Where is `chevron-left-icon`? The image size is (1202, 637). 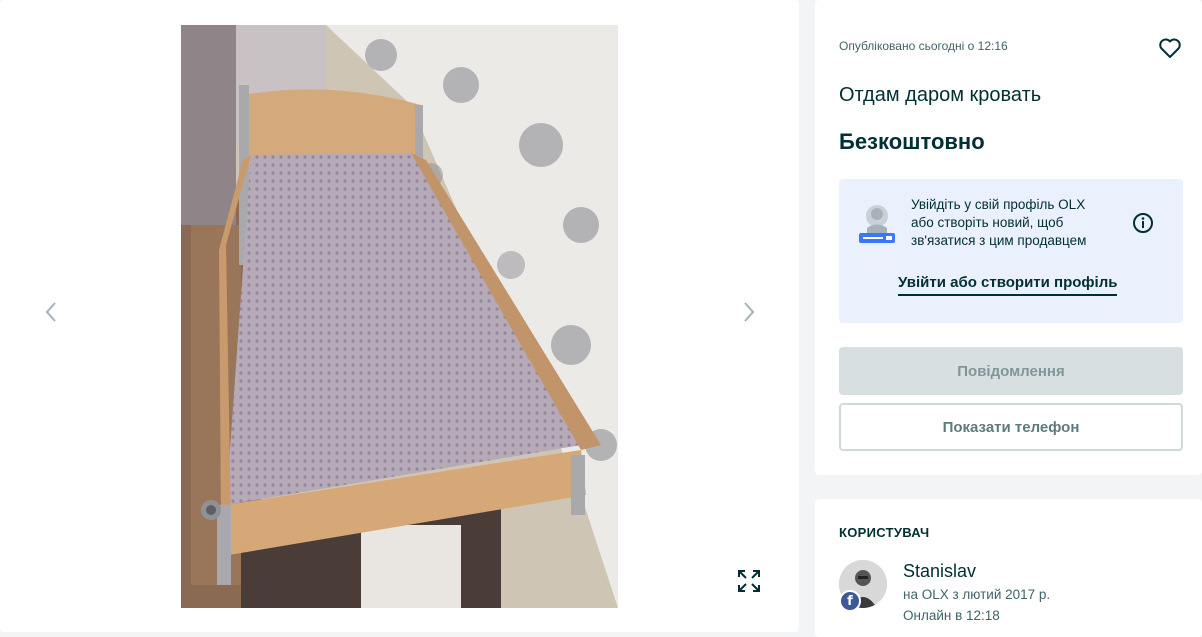
chevron-left-icon is located at coordinates (50, 312).